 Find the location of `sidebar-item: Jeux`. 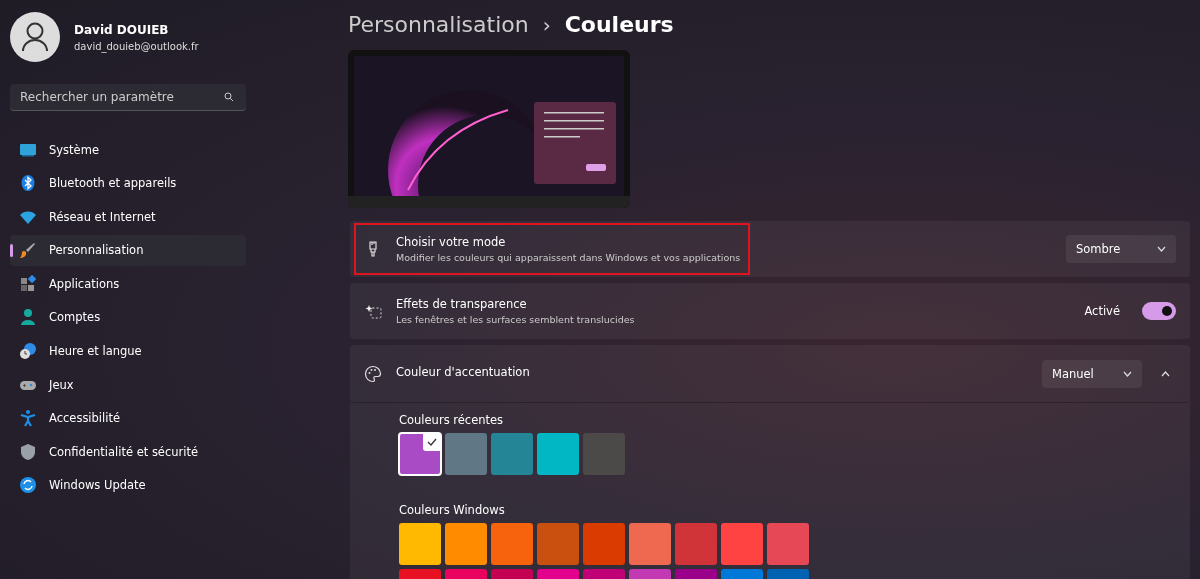

sidebar-item: Jeux is located at coordinates (128, 385).